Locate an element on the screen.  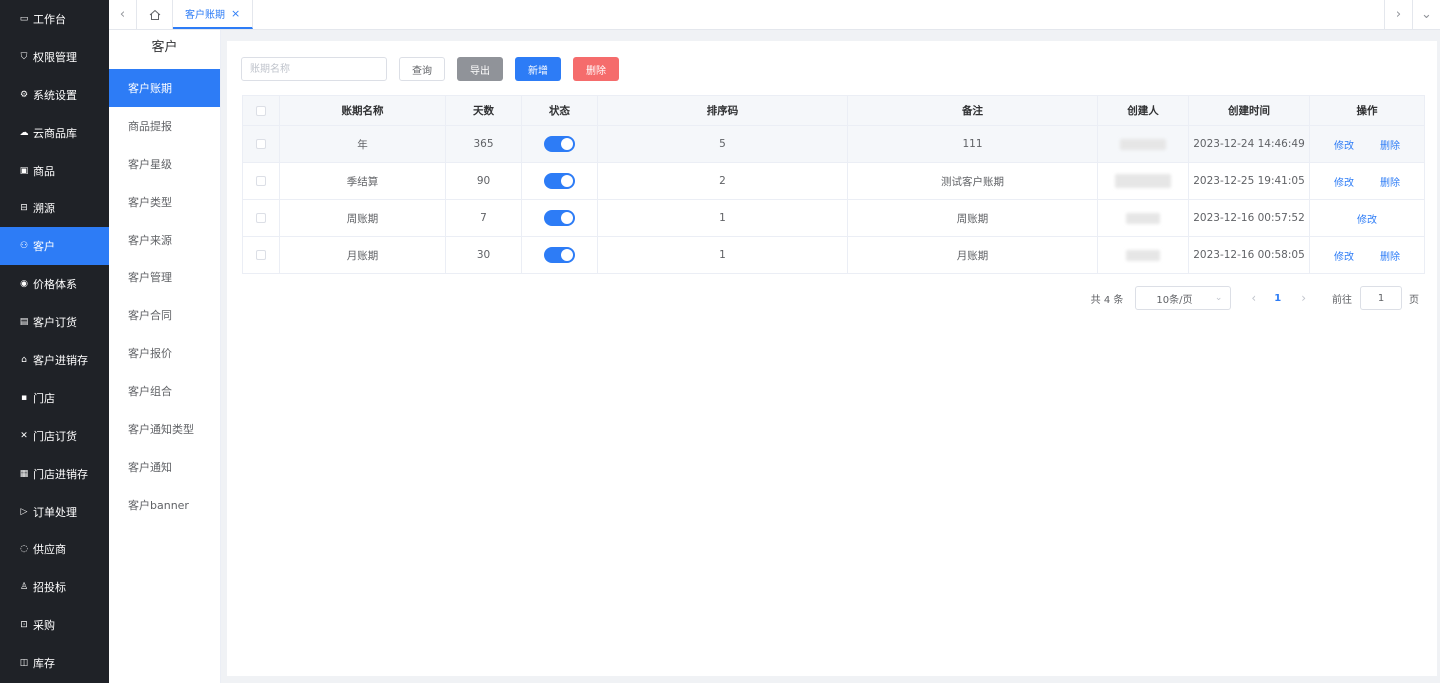
nav-label: 溯源 is located at coordinates (44, 209).